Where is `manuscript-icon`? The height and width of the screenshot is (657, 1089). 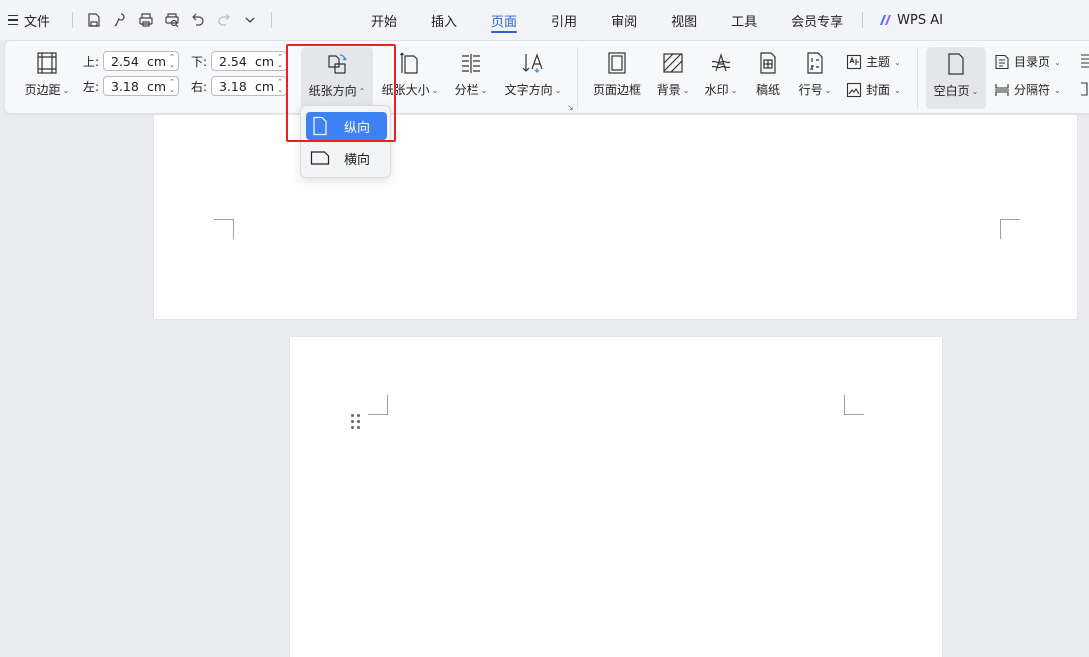
manuscript-icon is located at coordinates (768, 63).